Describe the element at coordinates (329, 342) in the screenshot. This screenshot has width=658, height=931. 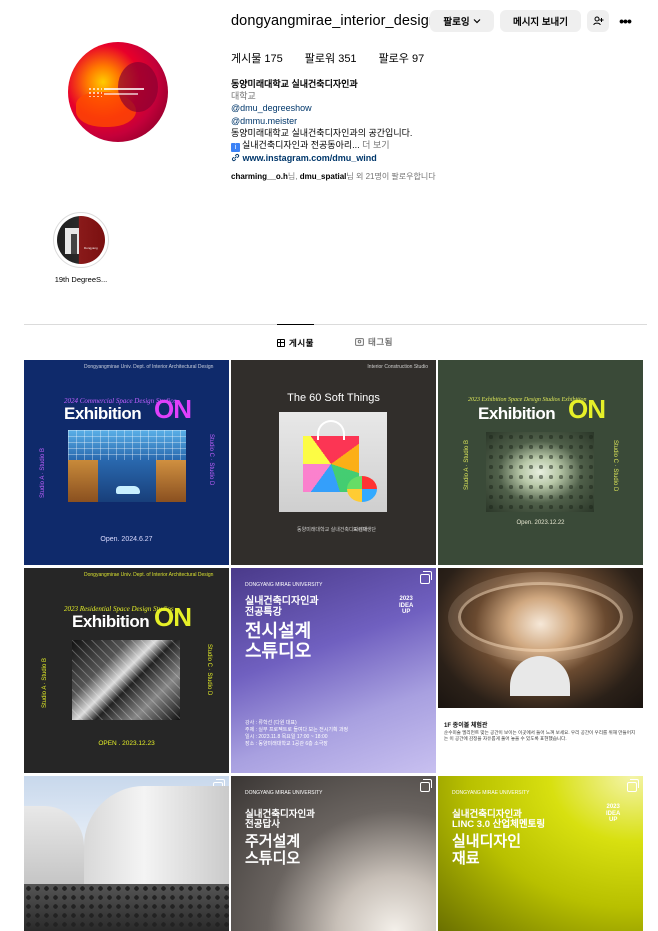
I see `profile-tabs: 게시물 태그됨` at that location.